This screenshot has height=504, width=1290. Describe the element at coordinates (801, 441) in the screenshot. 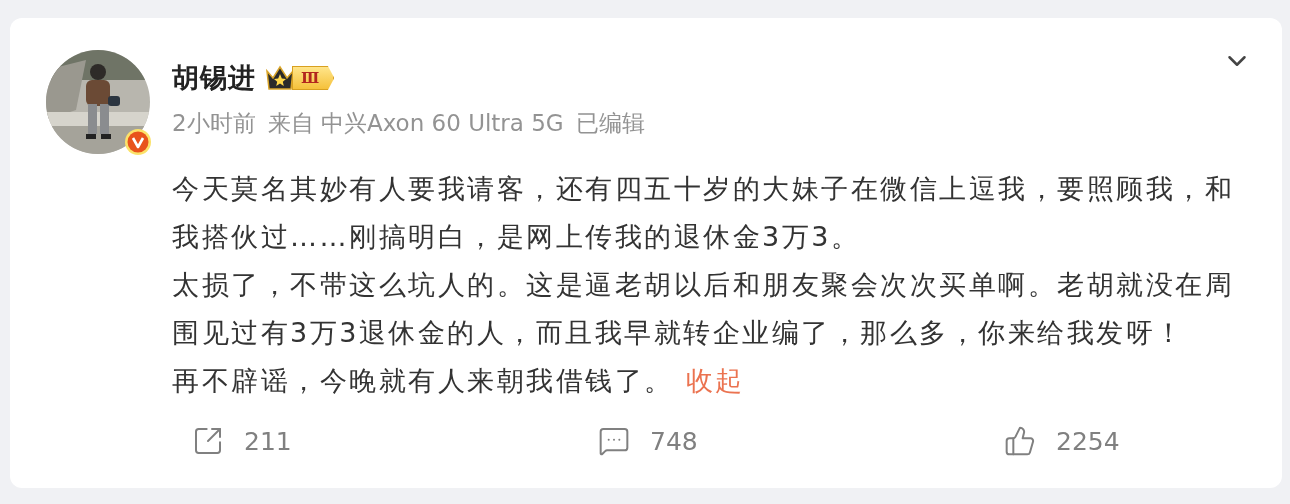

I see `comment-button: 748` at that location.